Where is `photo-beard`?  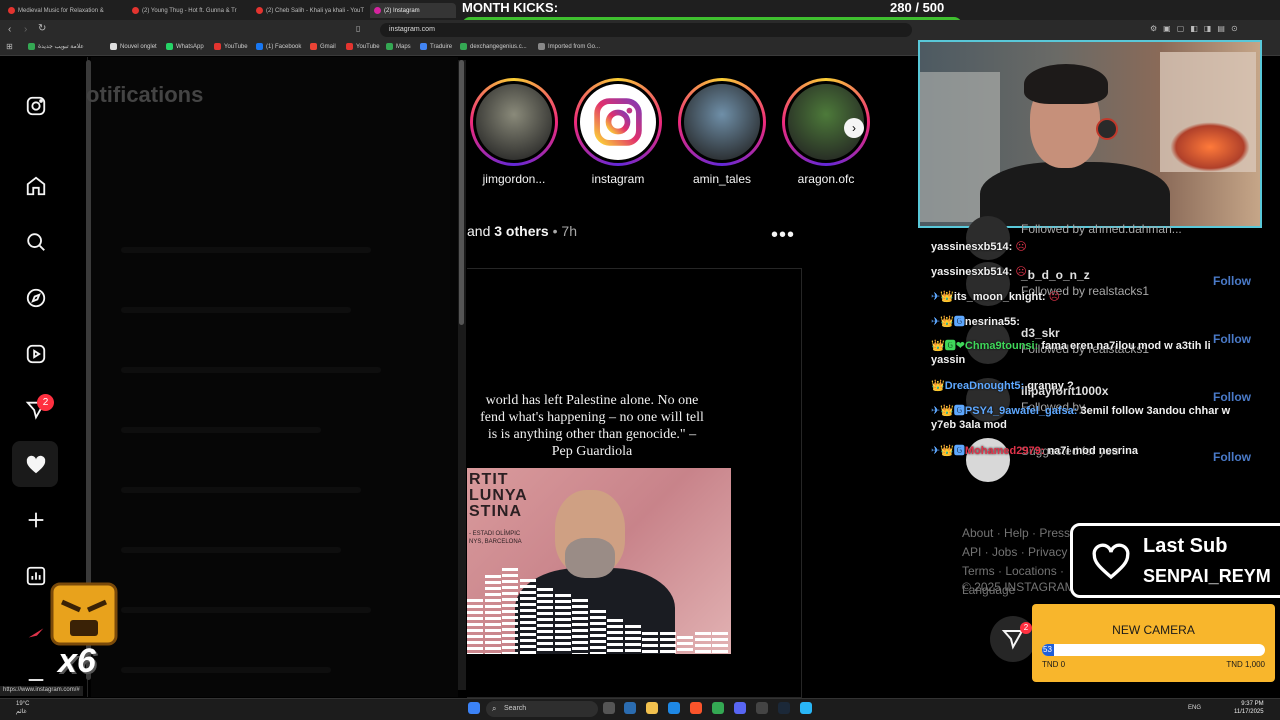
photo-beard is located at coordinates (590, 558).